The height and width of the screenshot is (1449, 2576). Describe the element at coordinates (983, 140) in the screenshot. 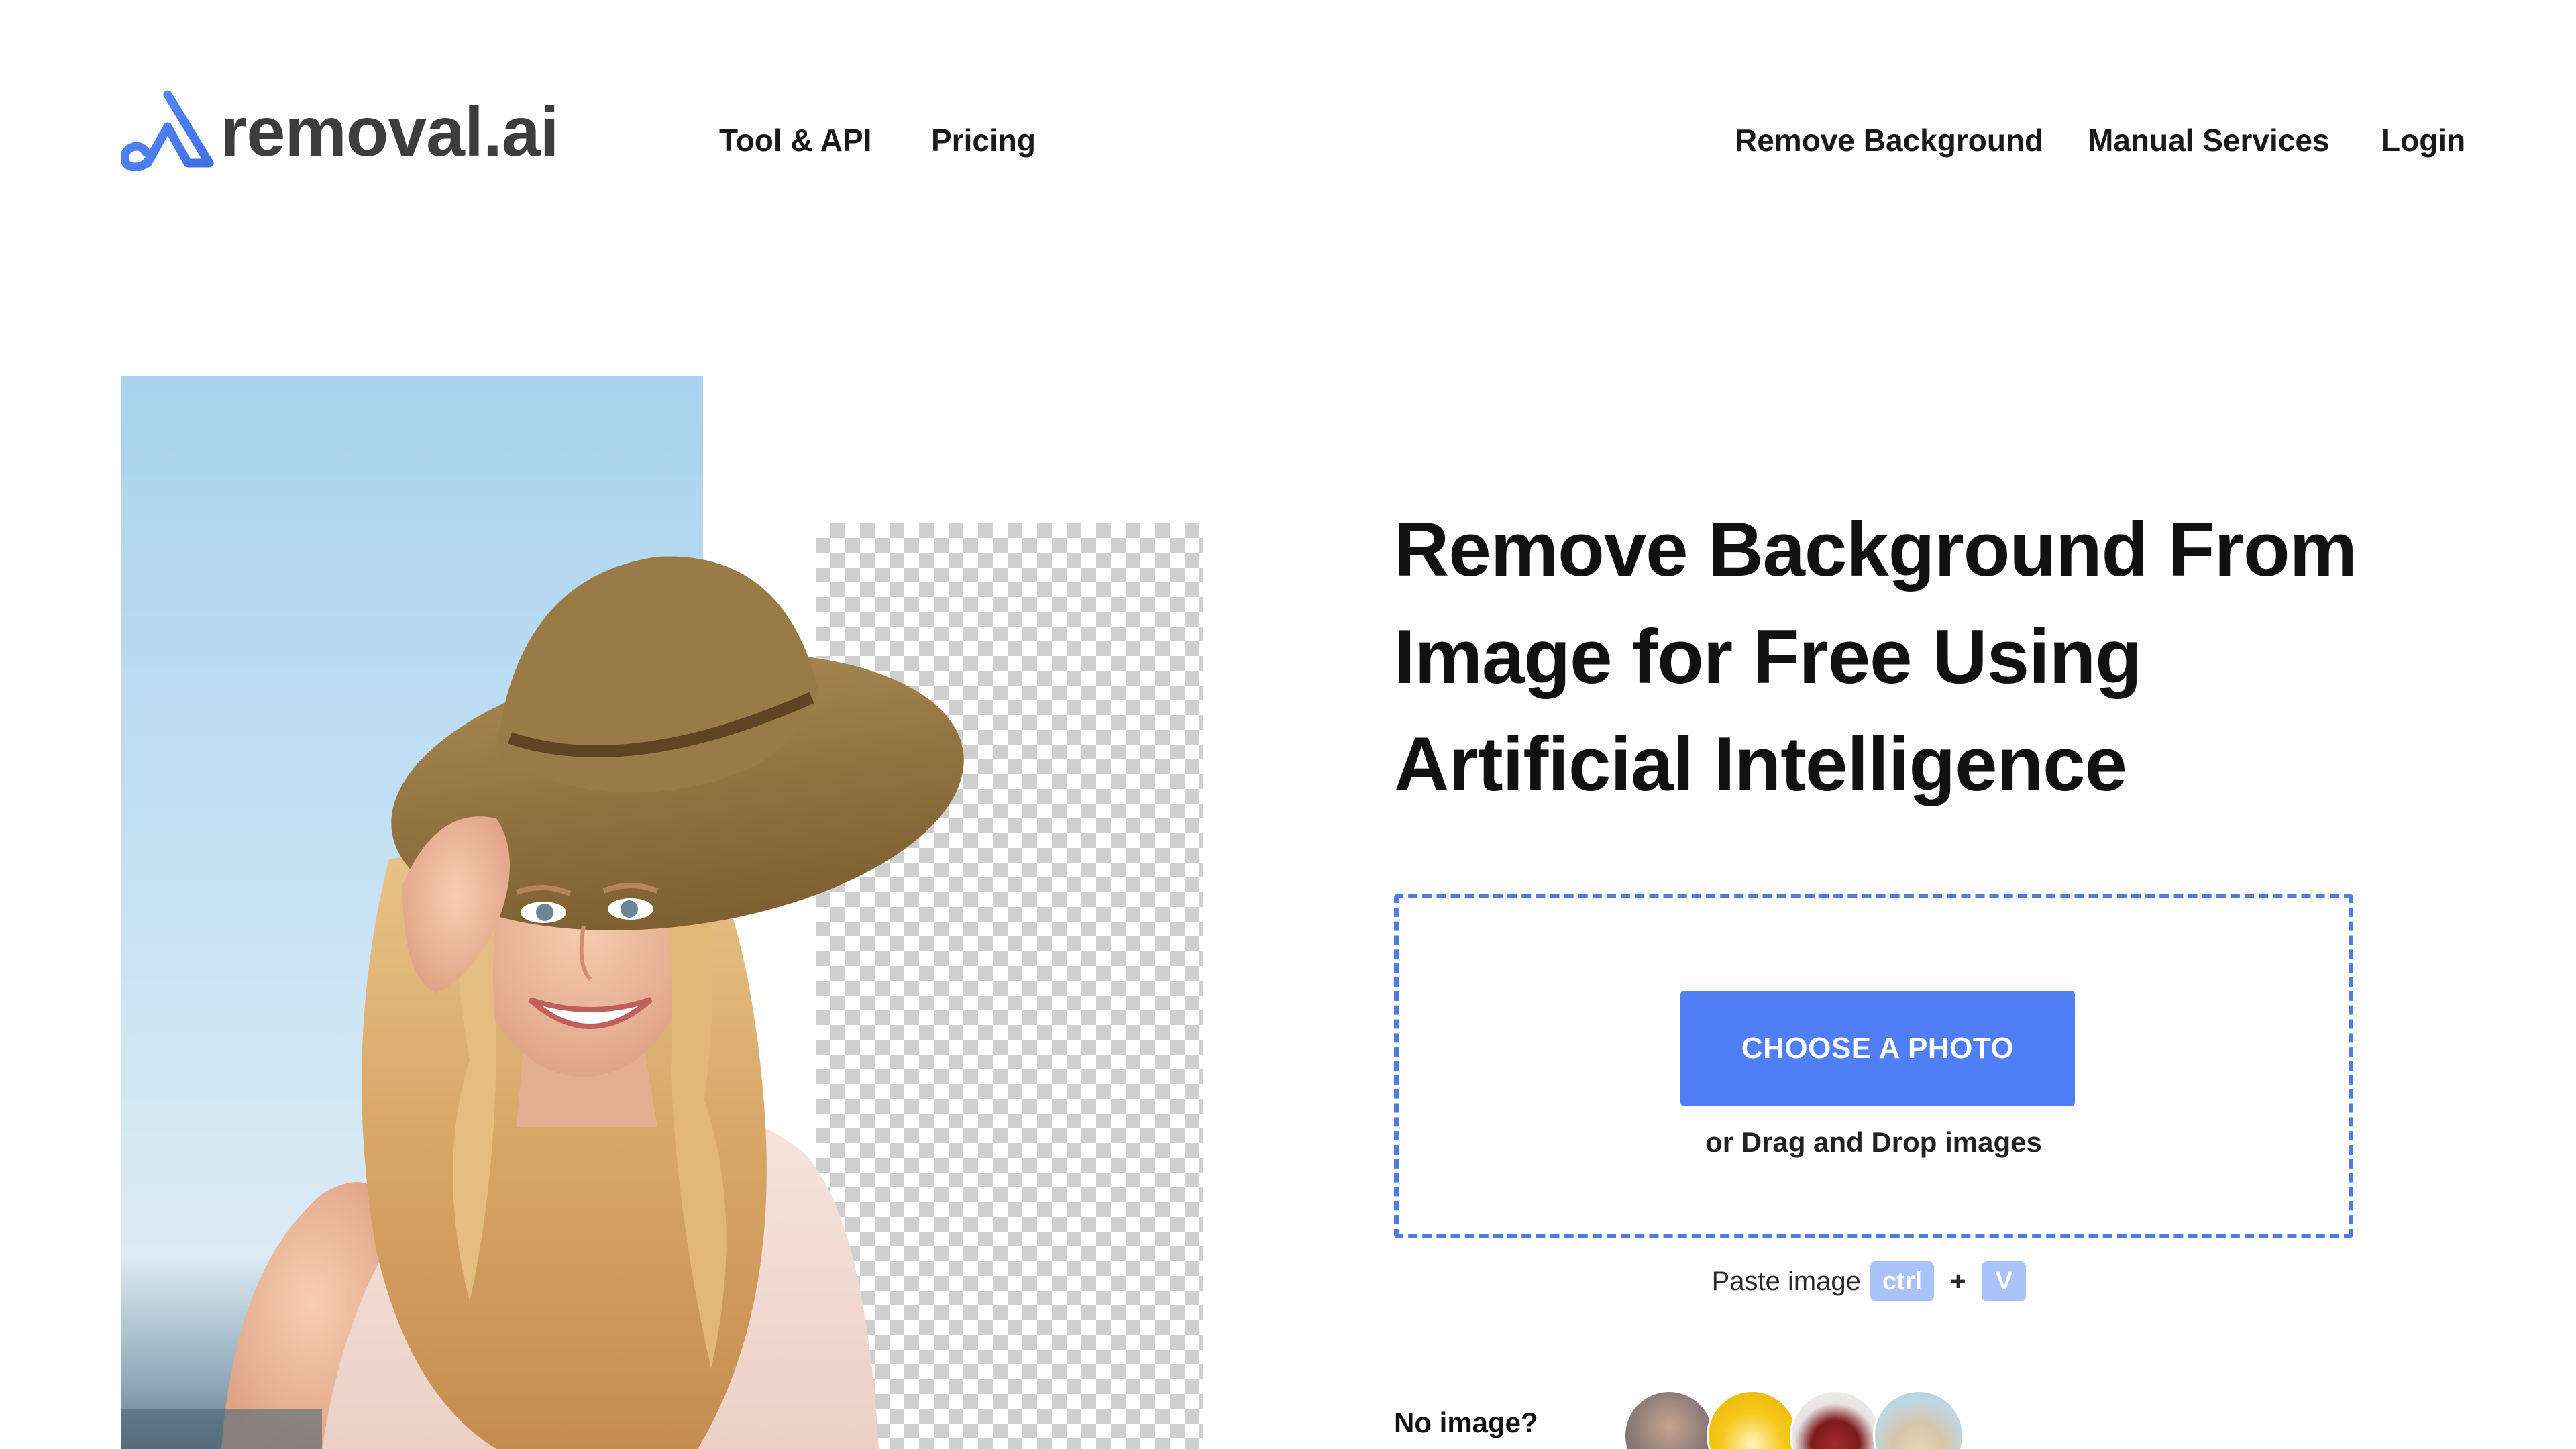

I see `nav-pricing: Pricing` at that location.